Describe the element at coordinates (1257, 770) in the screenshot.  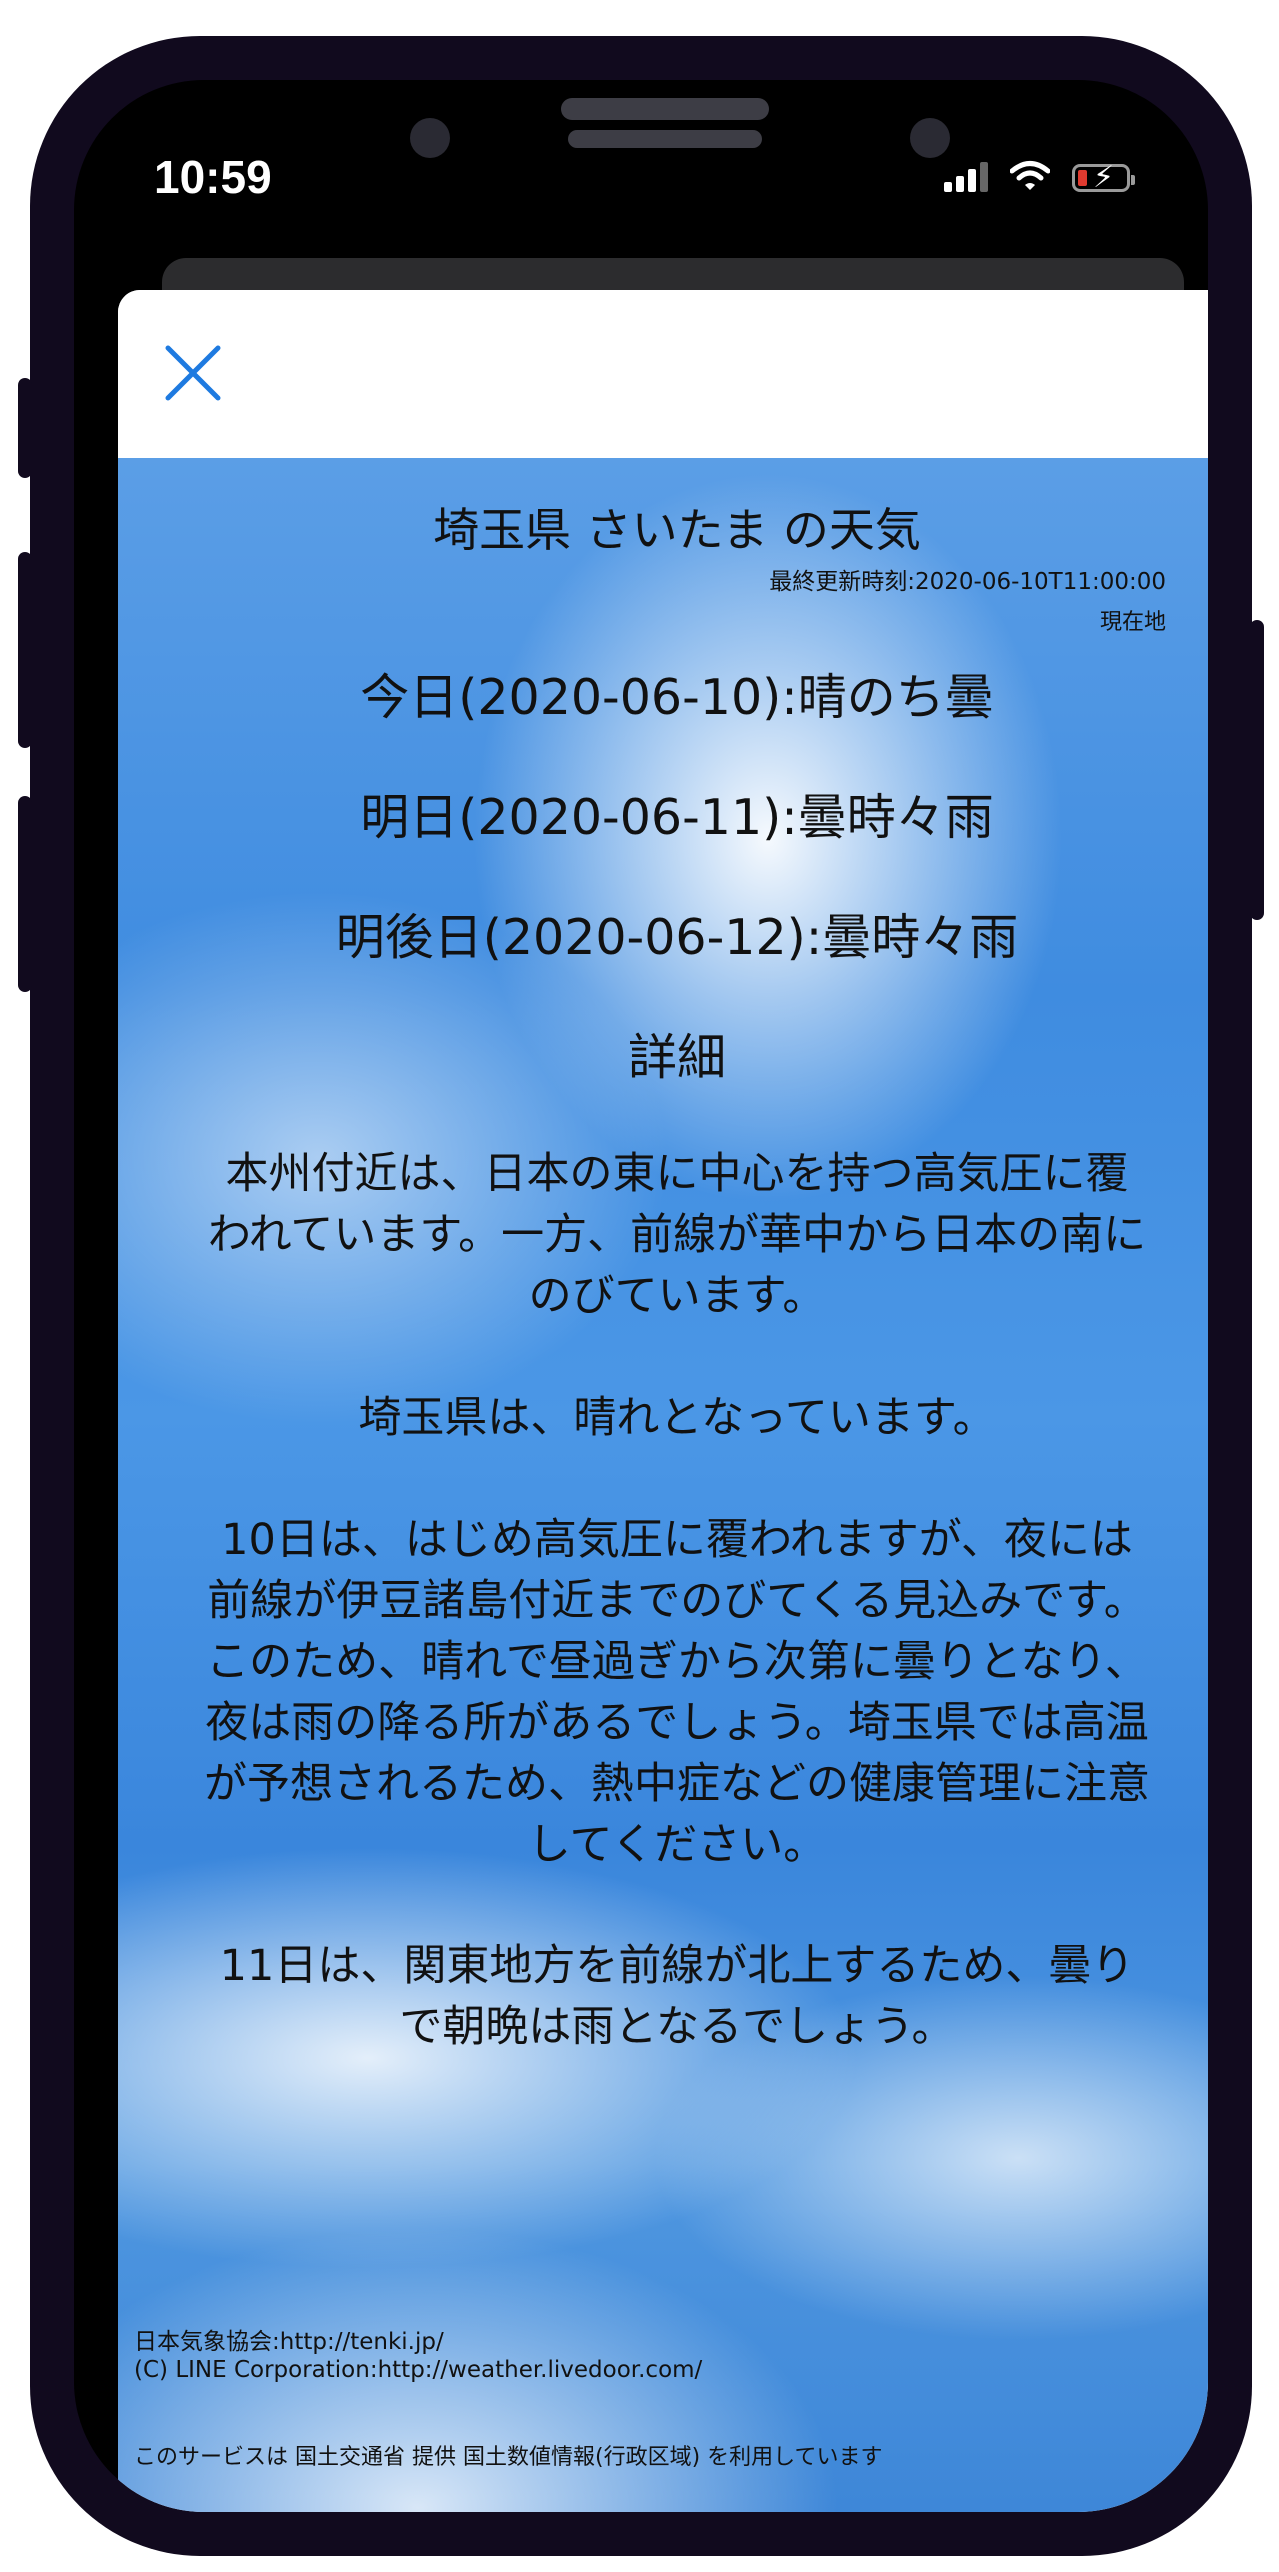
I see `power-button` at that location.